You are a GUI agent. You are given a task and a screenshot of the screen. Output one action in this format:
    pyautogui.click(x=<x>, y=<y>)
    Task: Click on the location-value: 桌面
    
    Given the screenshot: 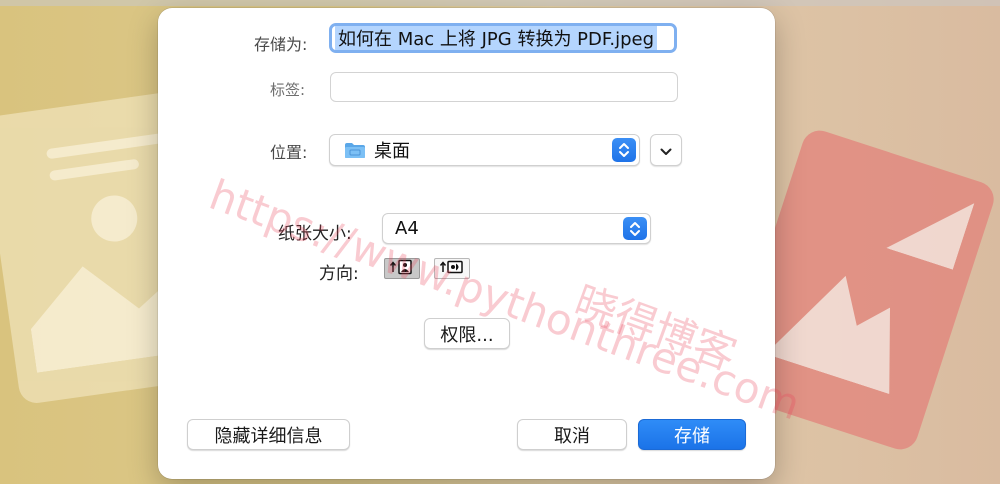 What is the action you would take?
    pyautogui.click(x=392, y=151)
    